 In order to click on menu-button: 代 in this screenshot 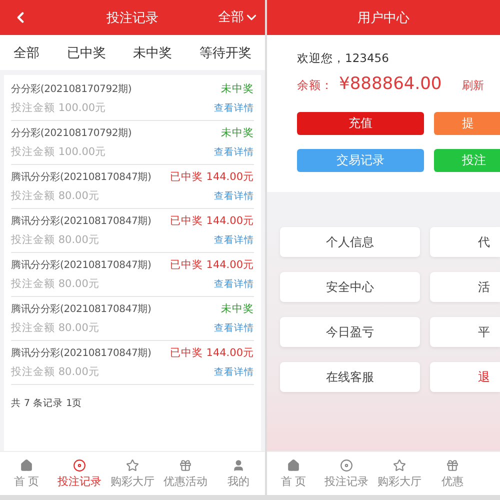, I will do `click(465, 242)`.